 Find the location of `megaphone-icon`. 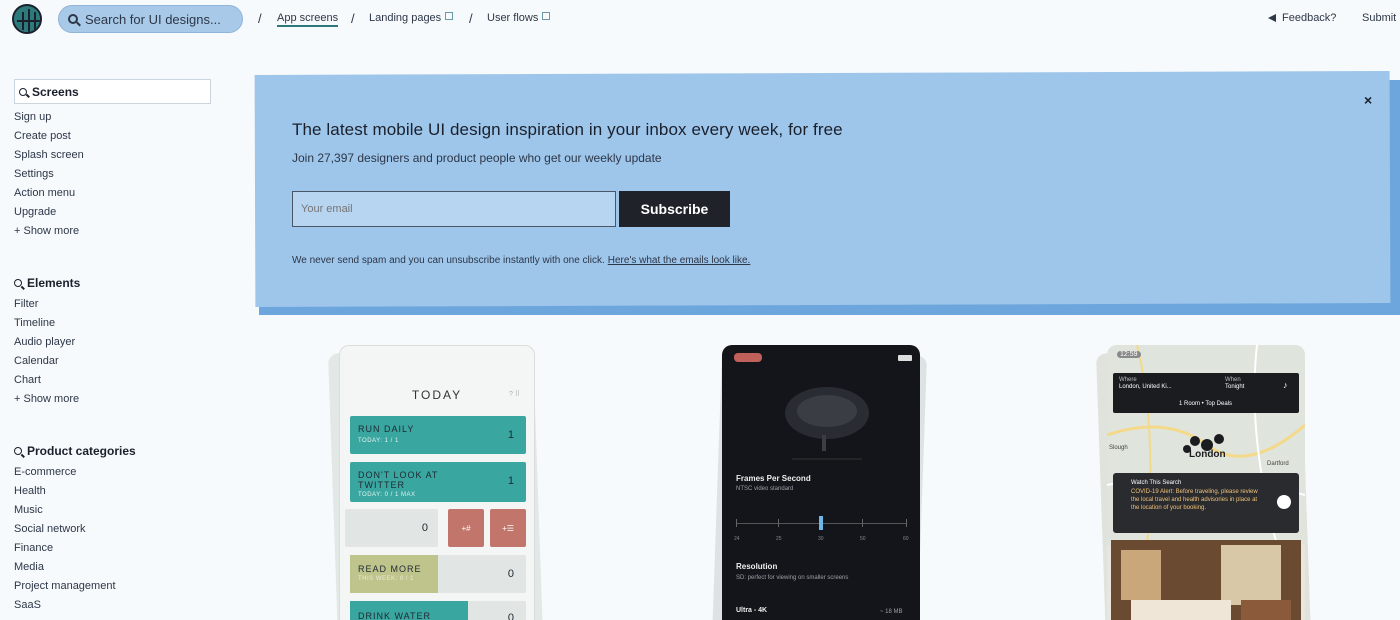

megaphone-icon is located at coordinates (1272, 18).